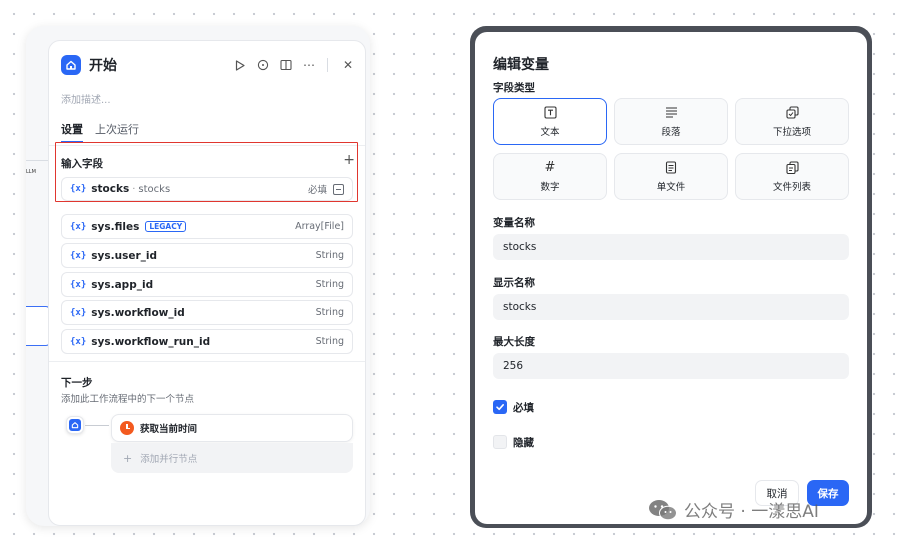  What do you see at coordinates (671, 167) in the screenshot?
I see `file-icon` at bounding box center [671, 167].